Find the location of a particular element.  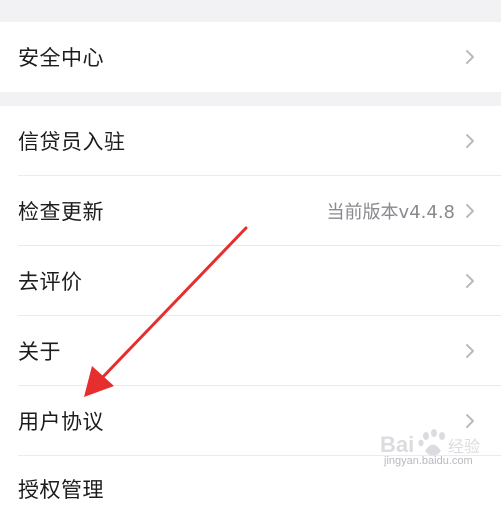

menu-item-security-center: 安全中心 is located at coordinates (250, 57).